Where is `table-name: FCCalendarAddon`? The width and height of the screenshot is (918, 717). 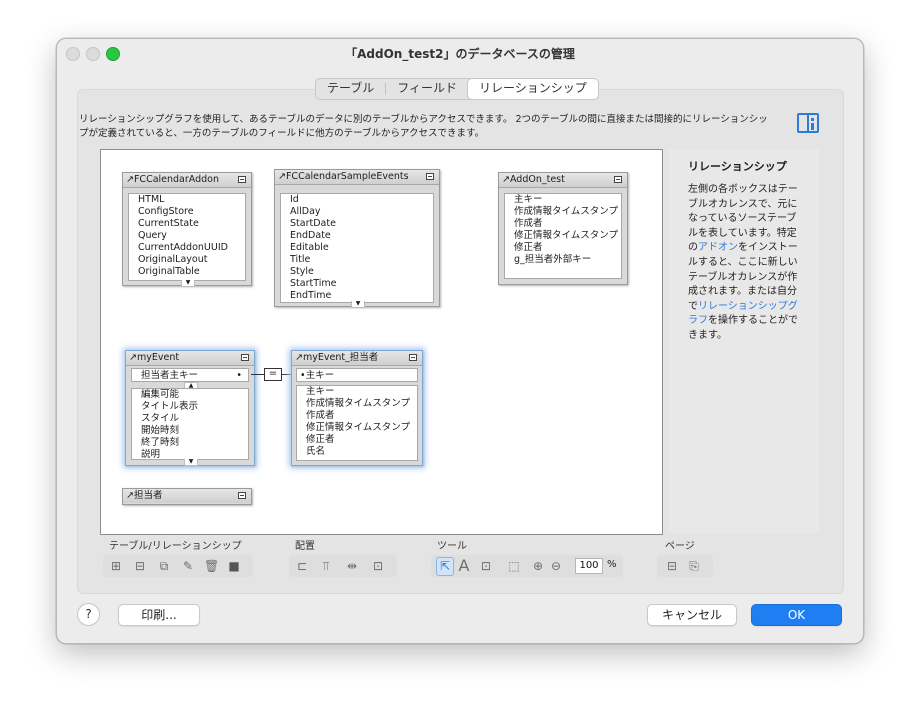 table-name: FCCalendarAddon is located at coordinates (176, 179).